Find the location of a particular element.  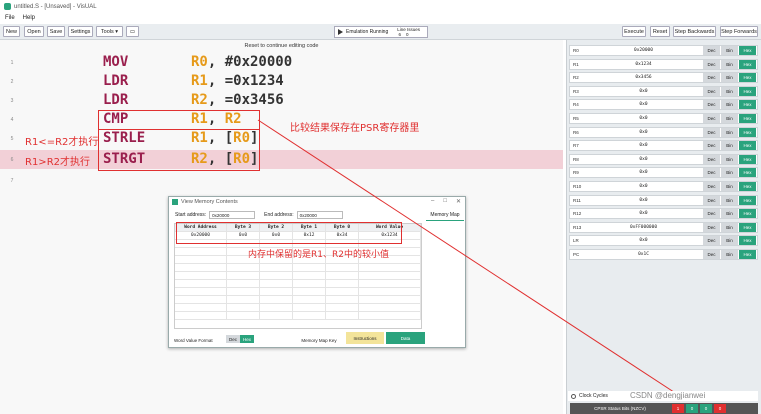

flag-z: 0 is located at coordinates (692, 408).